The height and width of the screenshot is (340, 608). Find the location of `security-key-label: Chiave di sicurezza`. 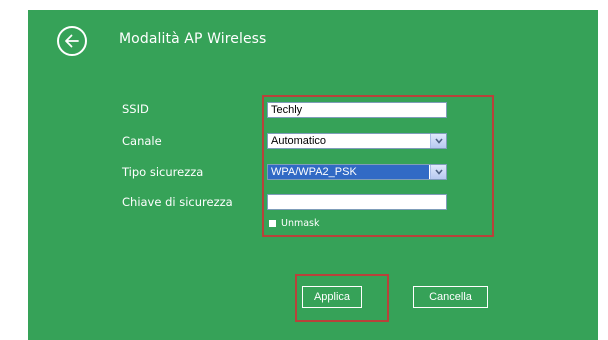

security-key-label: Chiave di sicurezza is located at coordinates (177, 202).